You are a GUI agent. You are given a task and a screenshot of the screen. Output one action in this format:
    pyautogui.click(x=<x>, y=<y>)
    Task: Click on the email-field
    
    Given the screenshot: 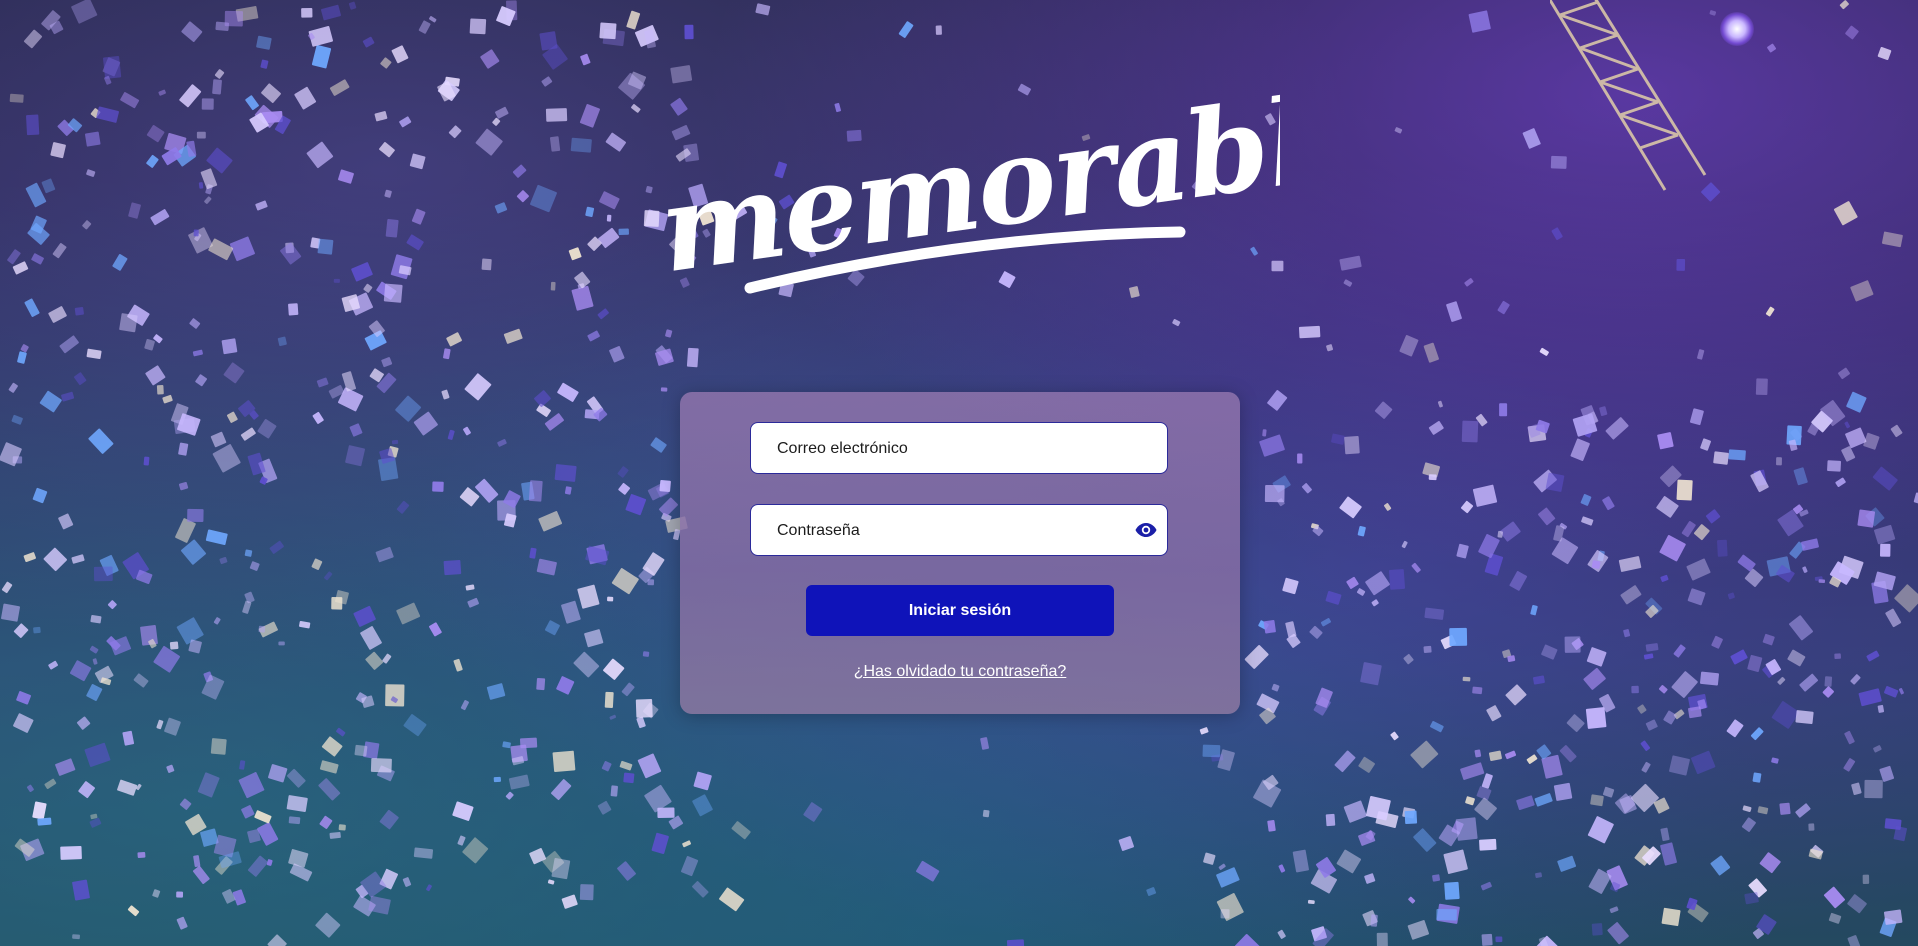 What is the action you would take?
    pyautogui.click(x=959, y=448)
    